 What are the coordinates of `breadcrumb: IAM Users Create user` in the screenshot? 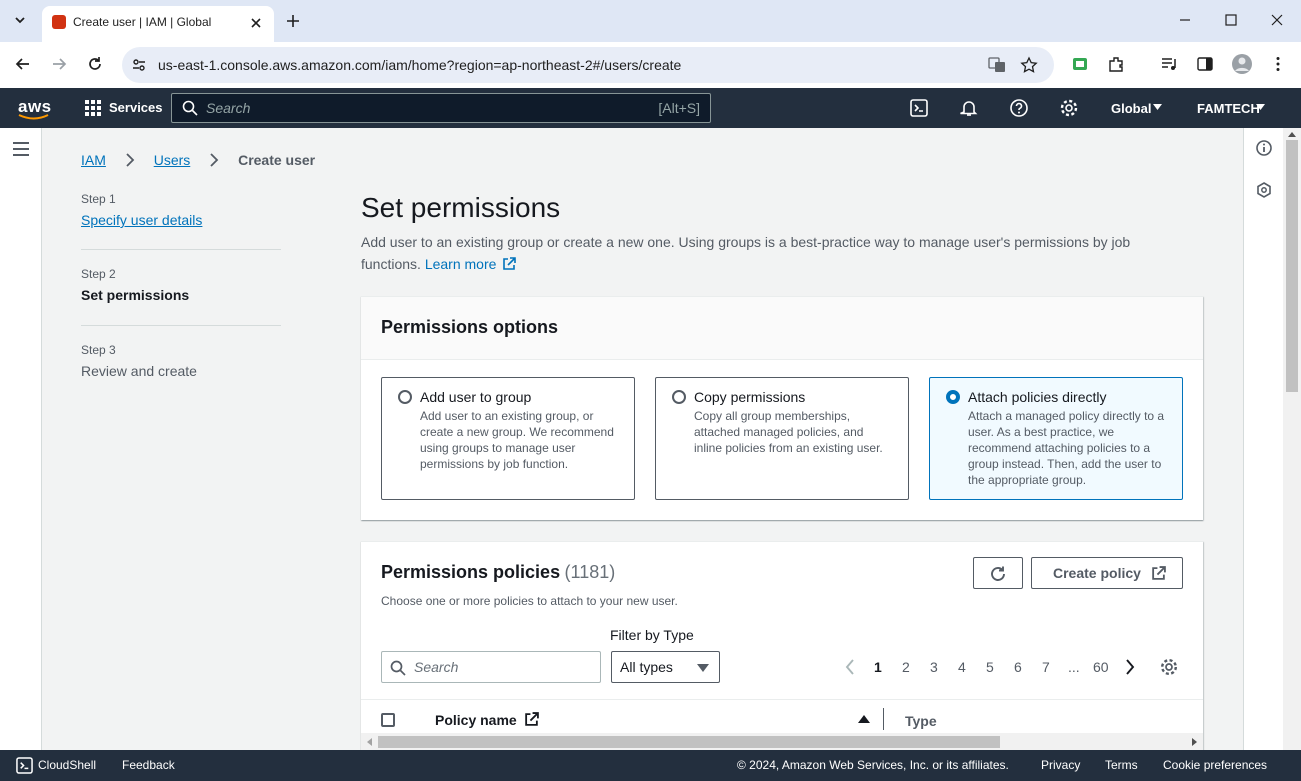 It's located at (198, 161).